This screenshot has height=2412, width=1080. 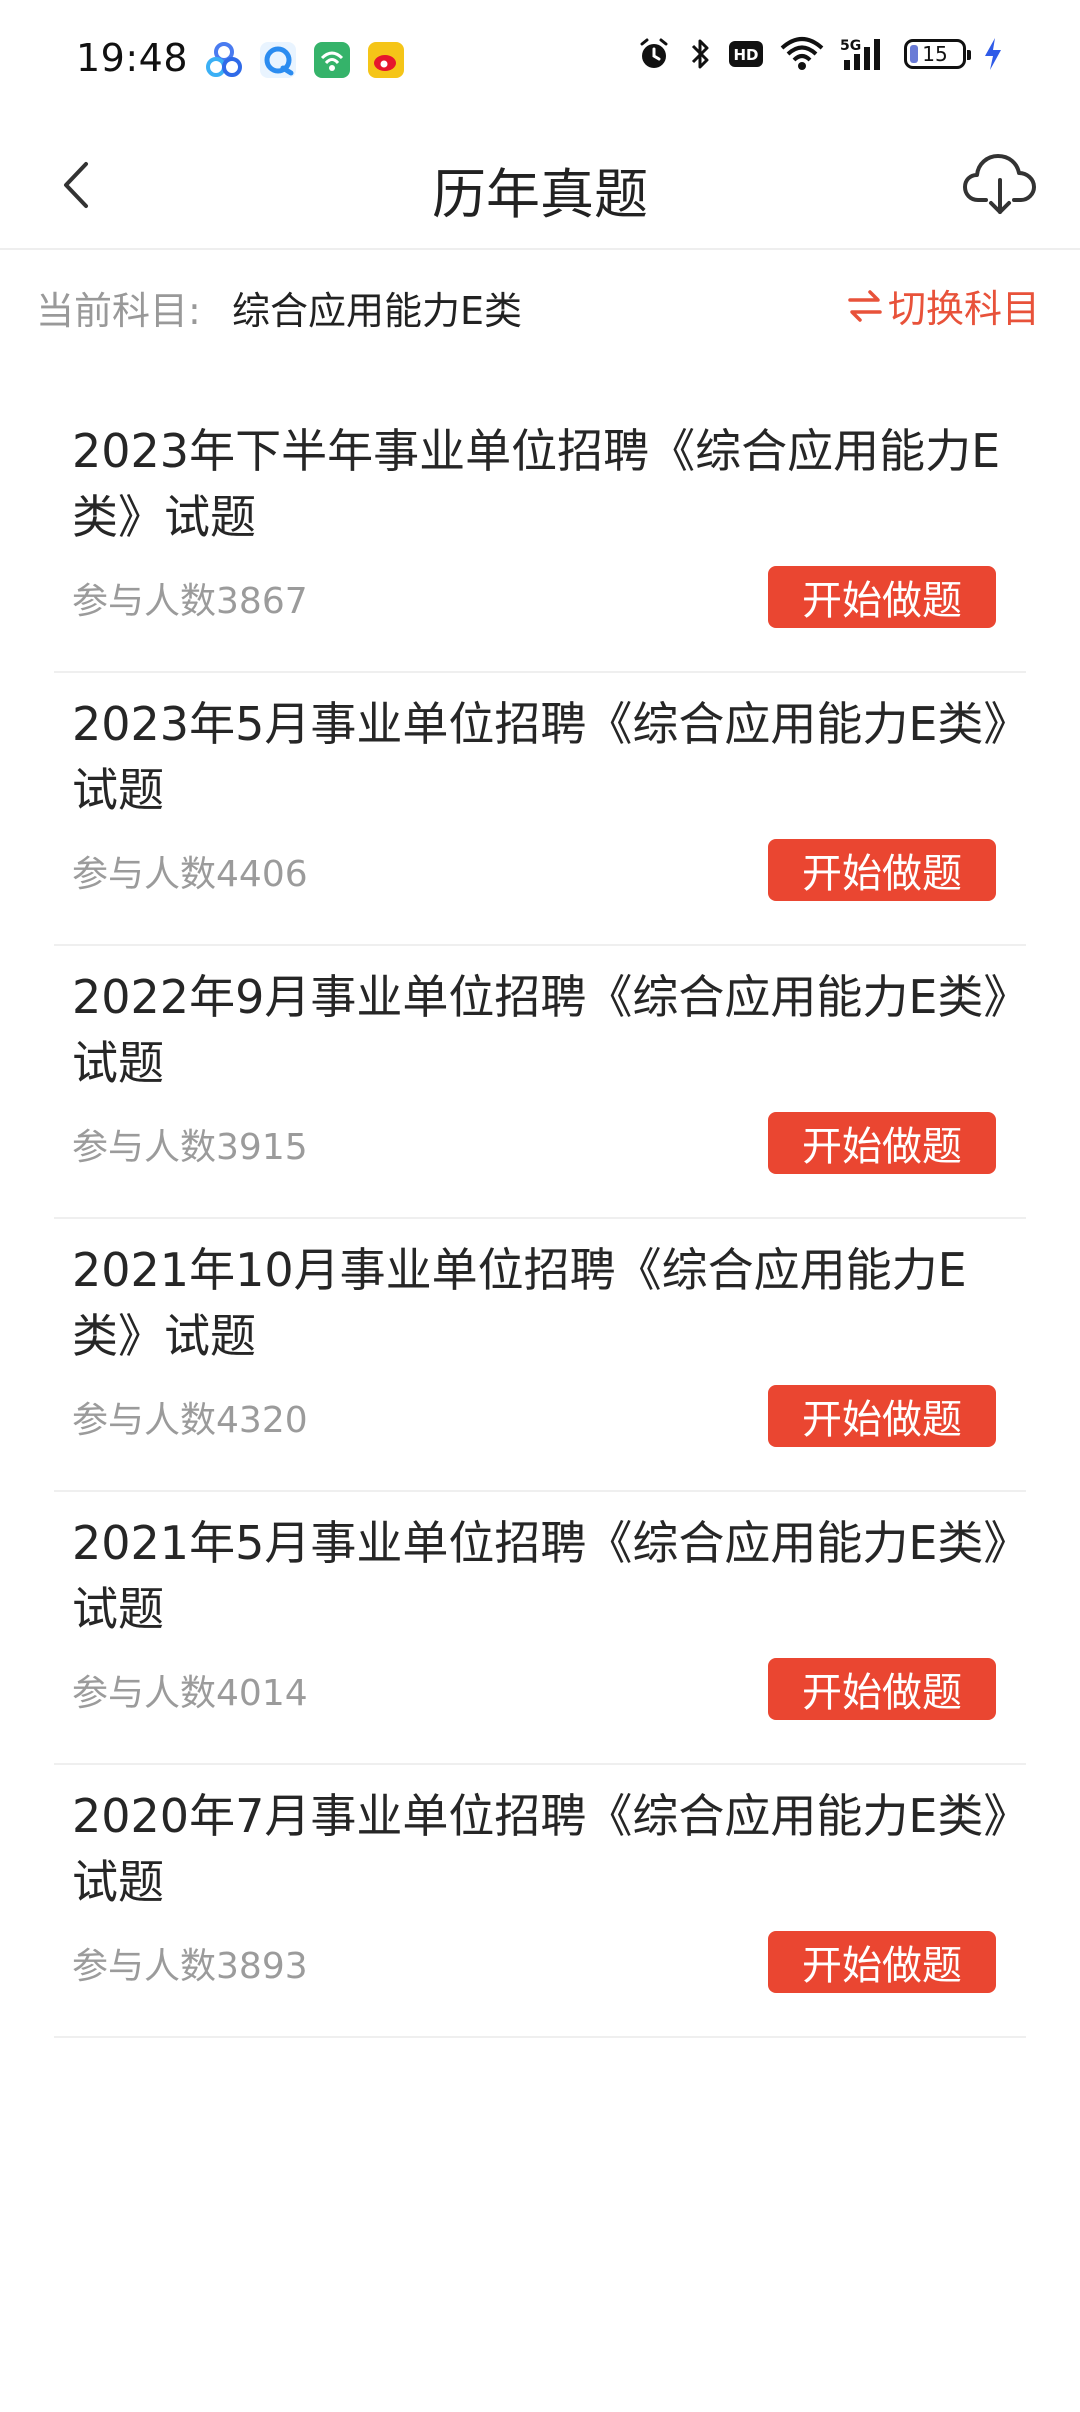 I want to click on svg-text: HD, so click(x=745, y=55).